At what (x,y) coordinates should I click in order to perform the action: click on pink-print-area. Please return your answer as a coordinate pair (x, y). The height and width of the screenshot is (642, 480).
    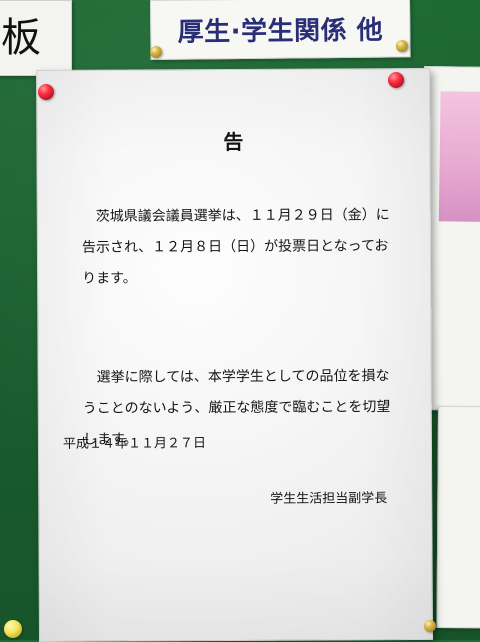
    Looking at the image, I should click on (459, 157).